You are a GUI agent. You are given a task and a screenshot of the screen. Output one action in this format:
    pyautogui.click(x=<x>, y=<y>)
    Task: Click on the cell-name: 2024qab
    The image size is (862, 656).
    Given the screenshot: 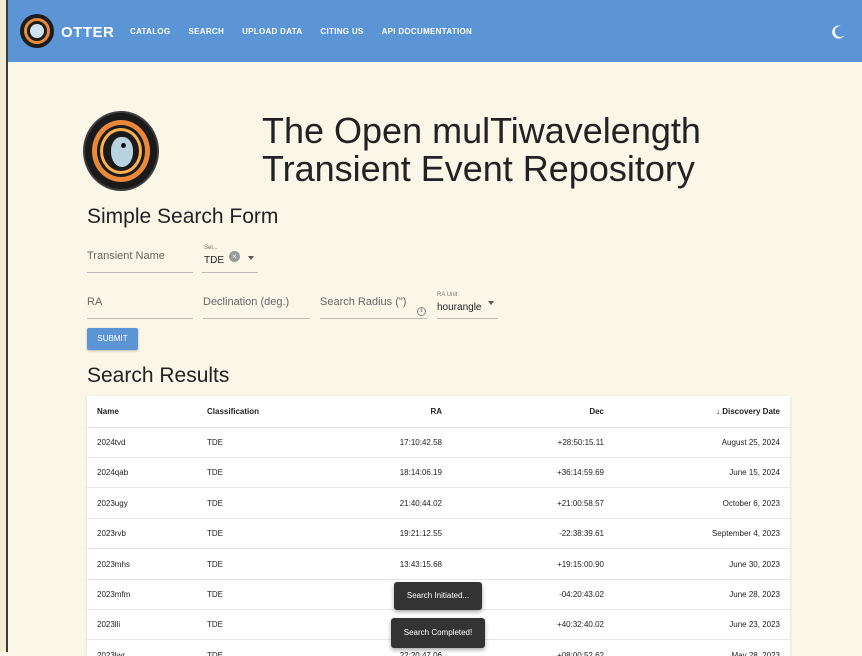 What is the action you would take?
    pyautogui.click(x=113, y=473)
    